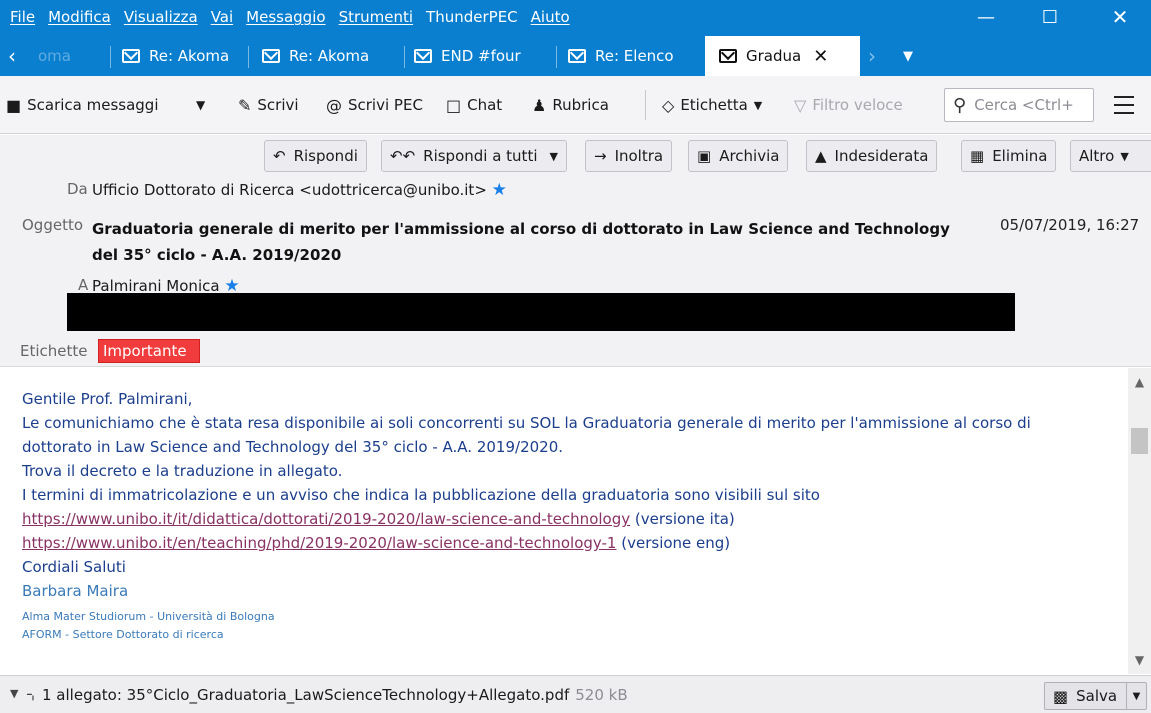 Image resolution: width=1151 pixels, height=713 pixels. I want to click on body-scrollbar: ▲ ▼, so click(1139, 521).